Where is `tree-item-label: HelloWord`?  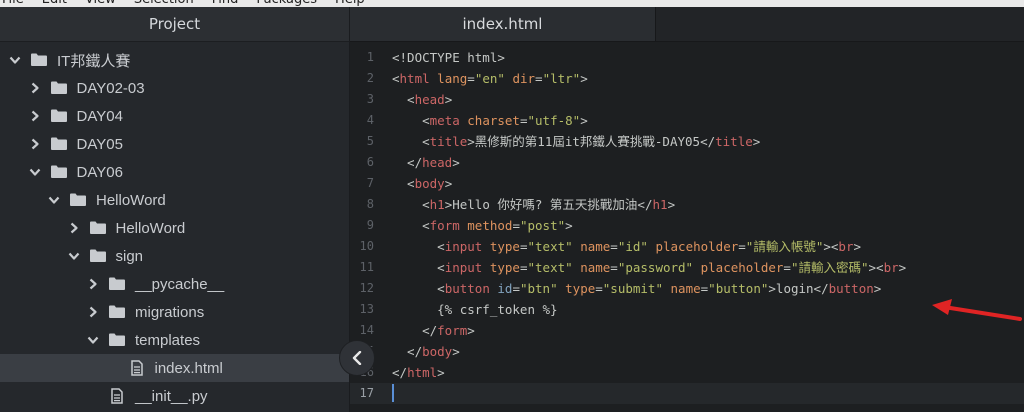
tree-item-label: HelloWord is located at coordinates (150, 228).